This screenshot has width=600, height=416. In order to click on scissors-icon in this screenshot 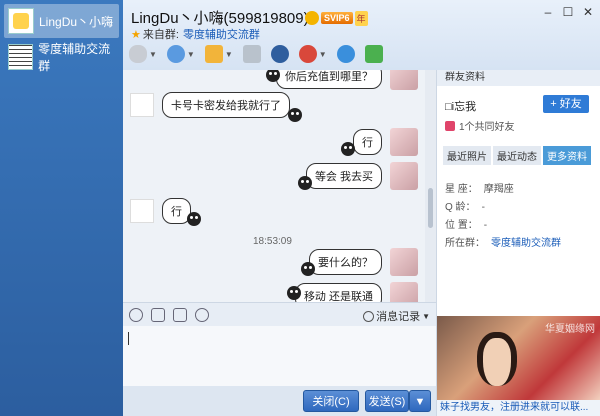, I will do `click(202, 314)`.